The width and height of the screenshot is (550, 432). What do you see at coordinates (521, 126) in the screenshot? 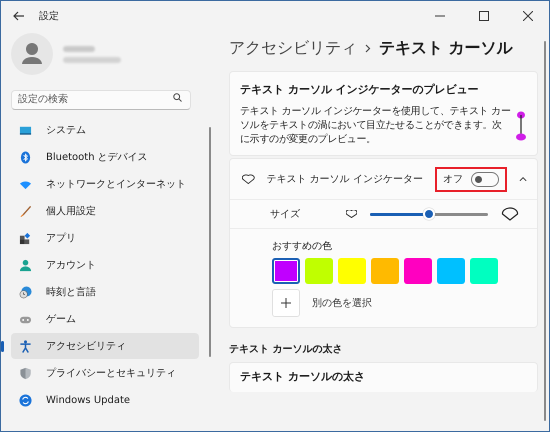
I see `text-cursor-indicator-icon` at bounding box center [521, 126].